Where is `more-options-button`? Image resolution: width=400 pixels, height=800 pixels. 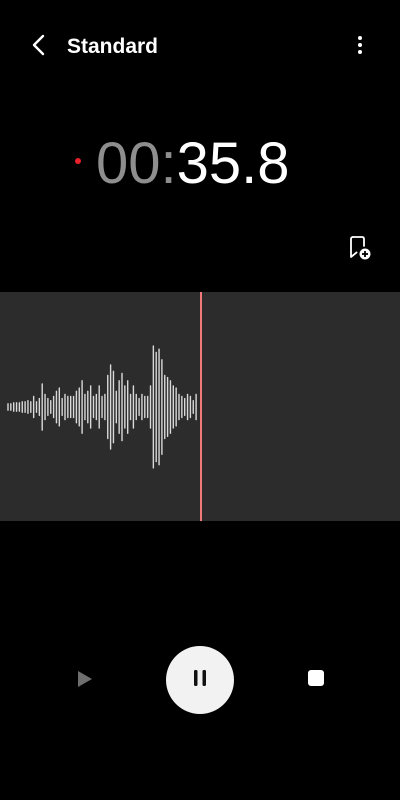
more-options-button is located at coordinates (360, 47).